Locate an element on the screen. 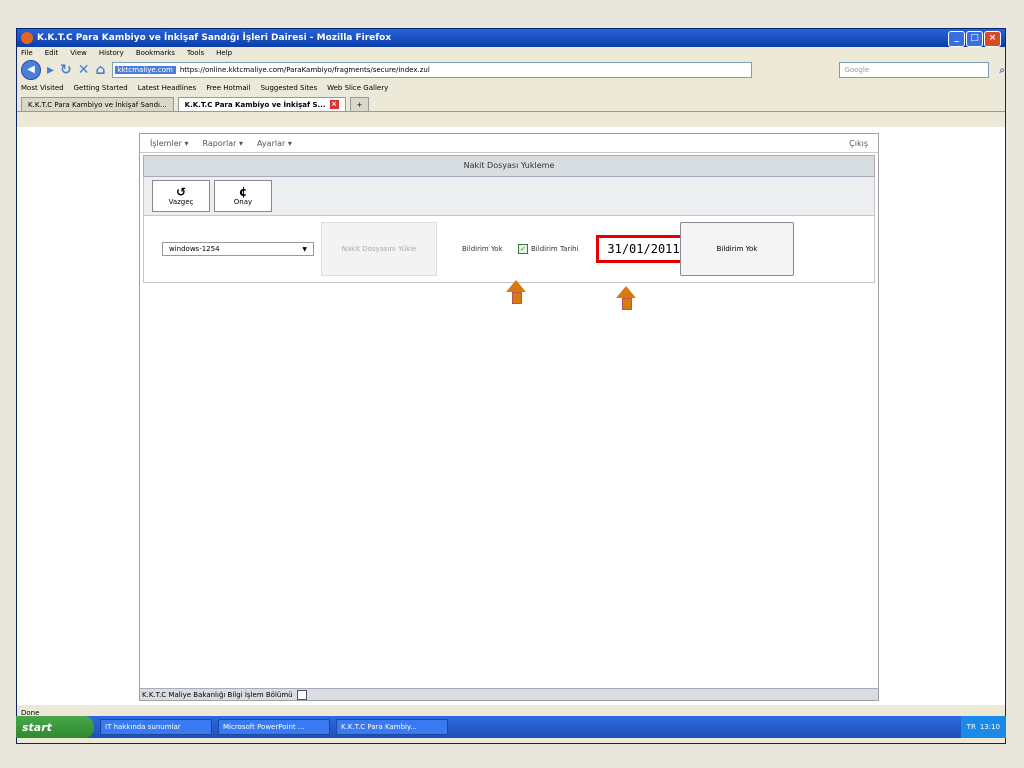 The width and height of the screenshot is (1024, 768). bookmark-suggested-sites: Suggested Sites is located at coordinates (289, 88).